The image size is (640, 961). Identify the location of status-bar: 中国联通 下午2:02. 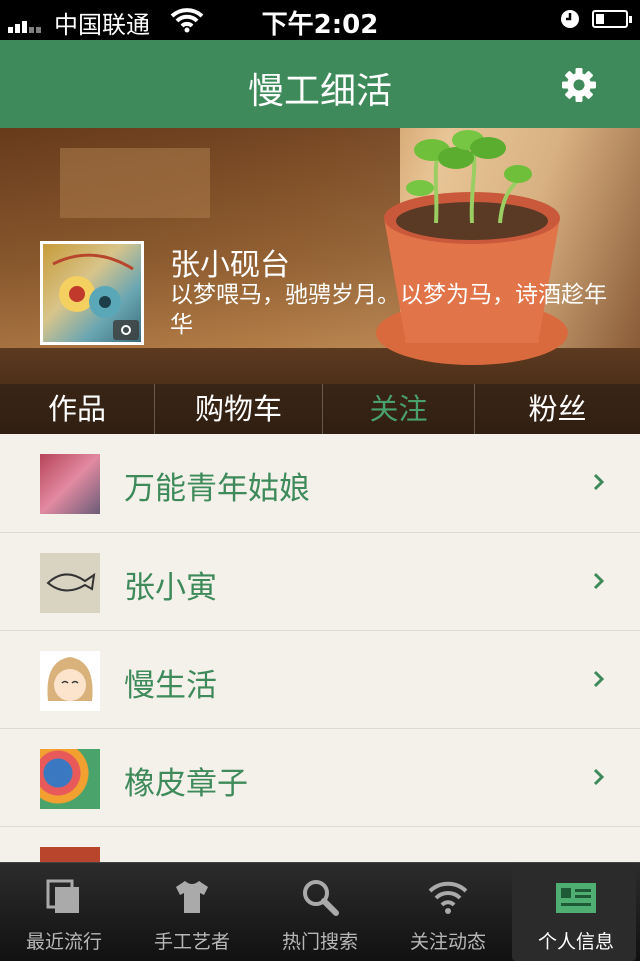
(320, 20).